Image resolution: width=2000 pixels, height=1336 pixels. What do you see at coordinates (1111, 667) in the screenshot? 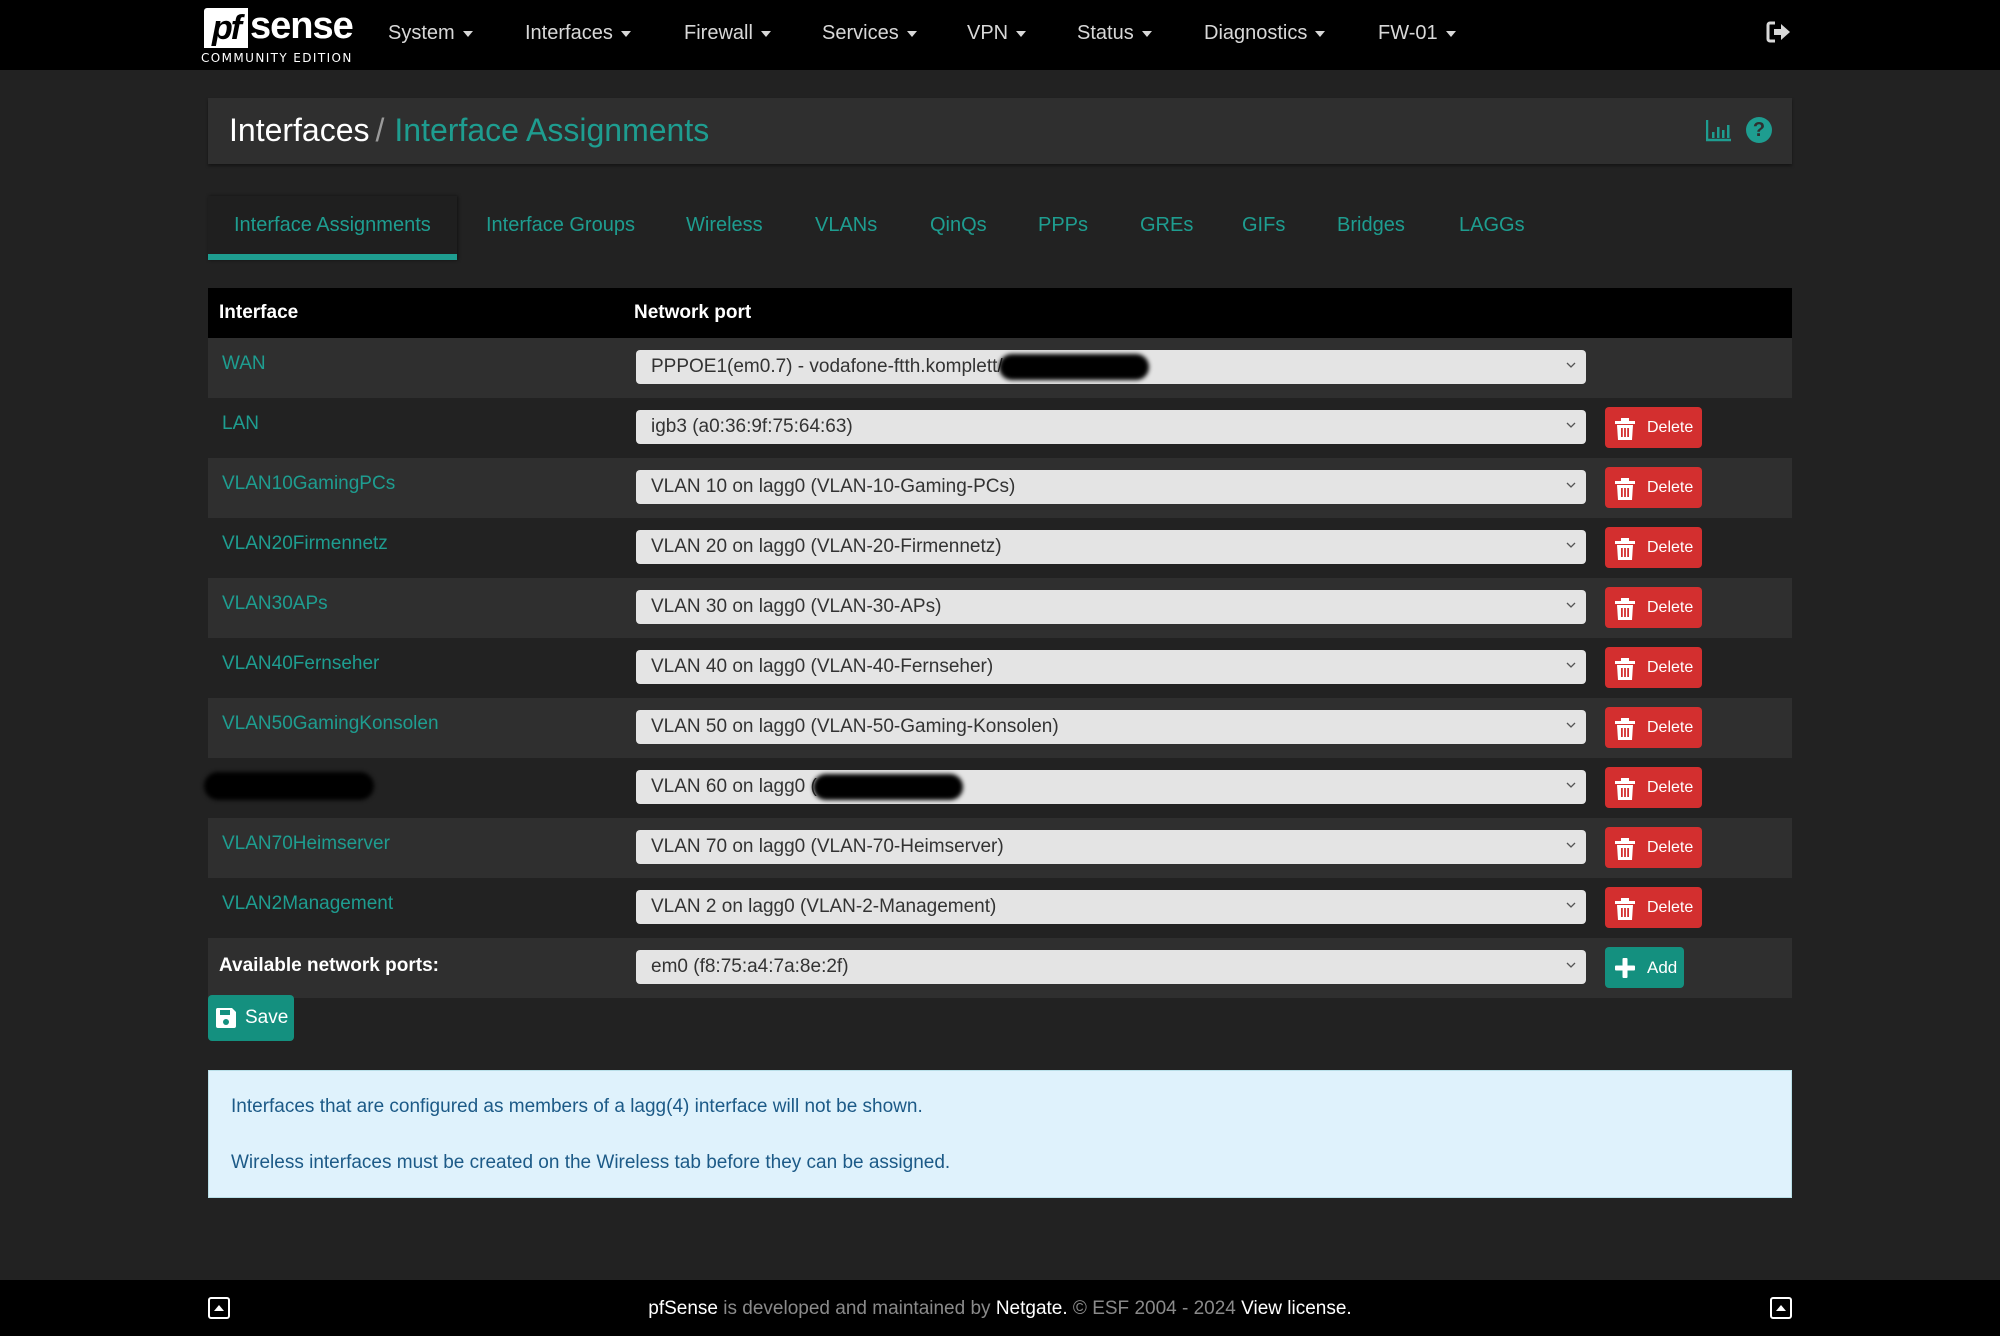
I see `network-port-select: VLAN 40 on lagg0 (VLAN-40-Fernseher)` at bounding box center [1111, 667].